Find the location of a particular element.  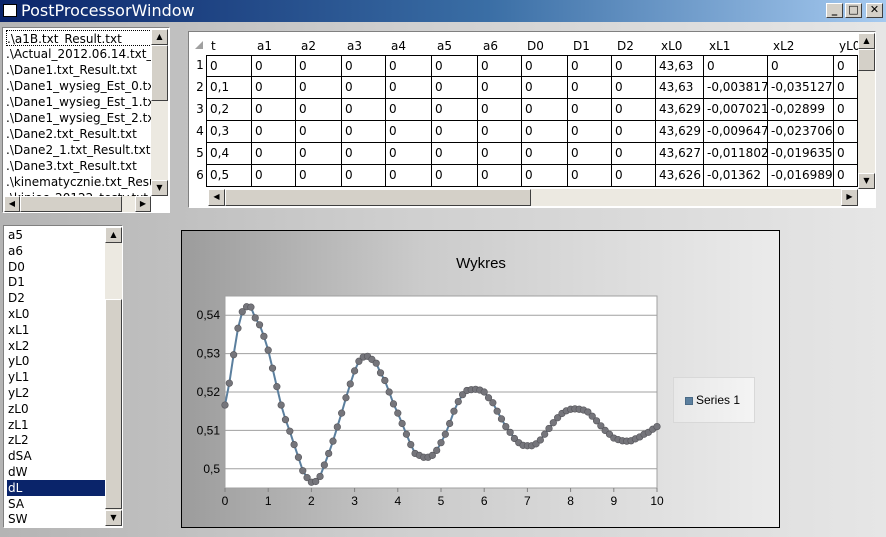

file-list-hscrollbar: ◀ ▶ is located at coordinates (77, 204).